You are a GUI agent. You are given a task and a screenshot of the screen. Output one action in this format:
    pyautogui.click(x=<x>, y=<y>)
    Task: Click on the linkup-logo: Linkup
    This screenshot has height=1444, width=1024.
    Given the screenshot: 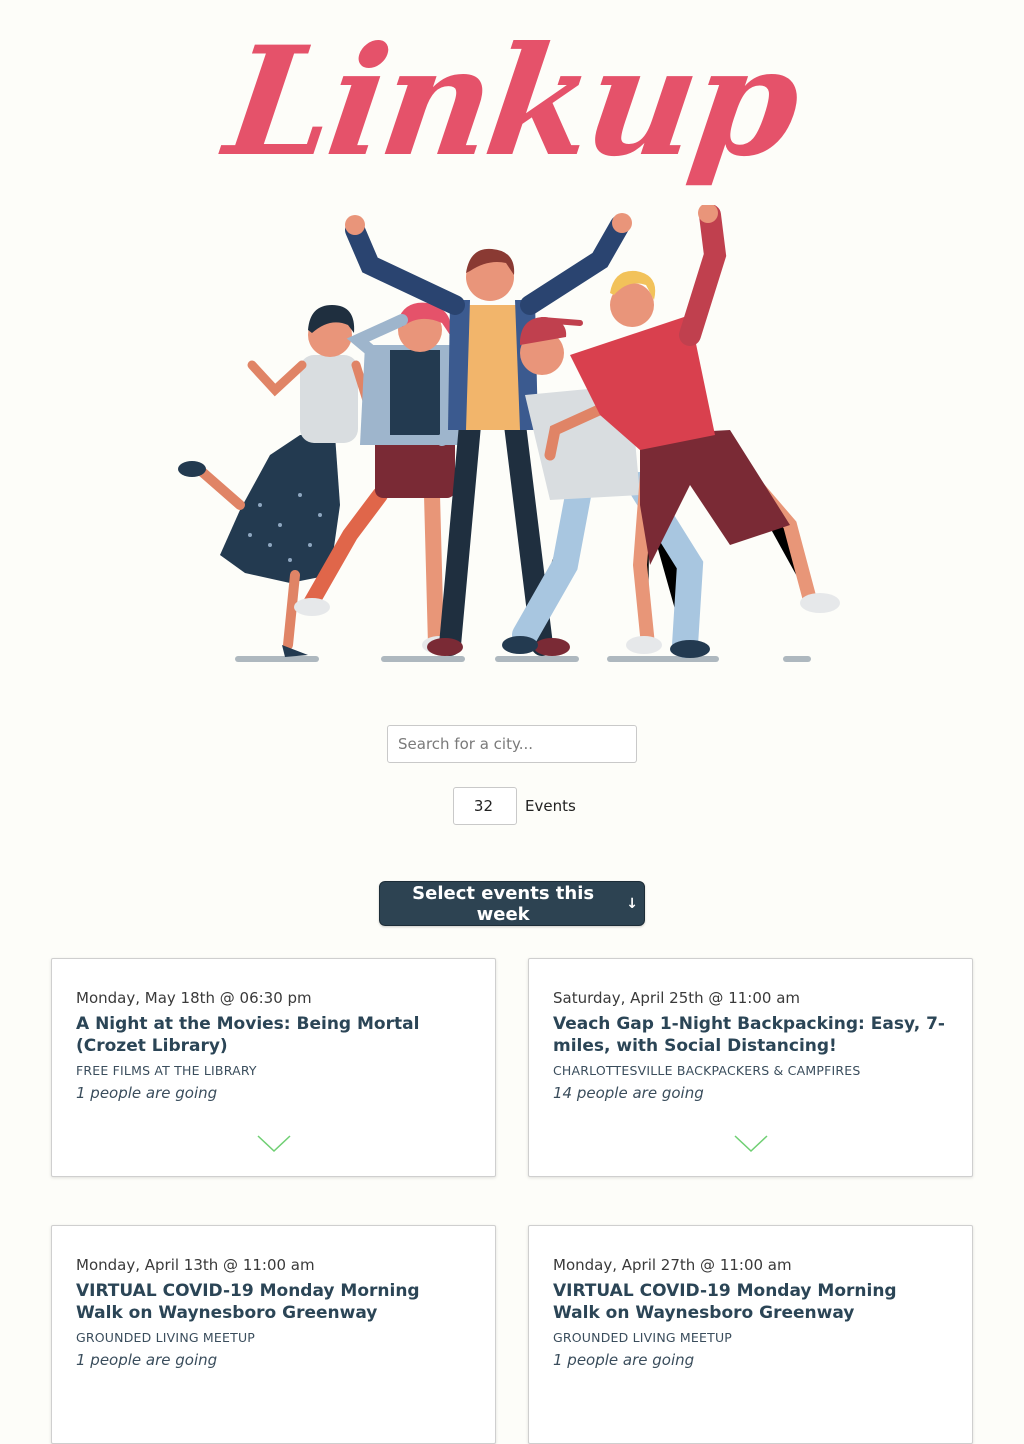 What is the action you would take?
    pyautogui.click(x=512, y=102)
    